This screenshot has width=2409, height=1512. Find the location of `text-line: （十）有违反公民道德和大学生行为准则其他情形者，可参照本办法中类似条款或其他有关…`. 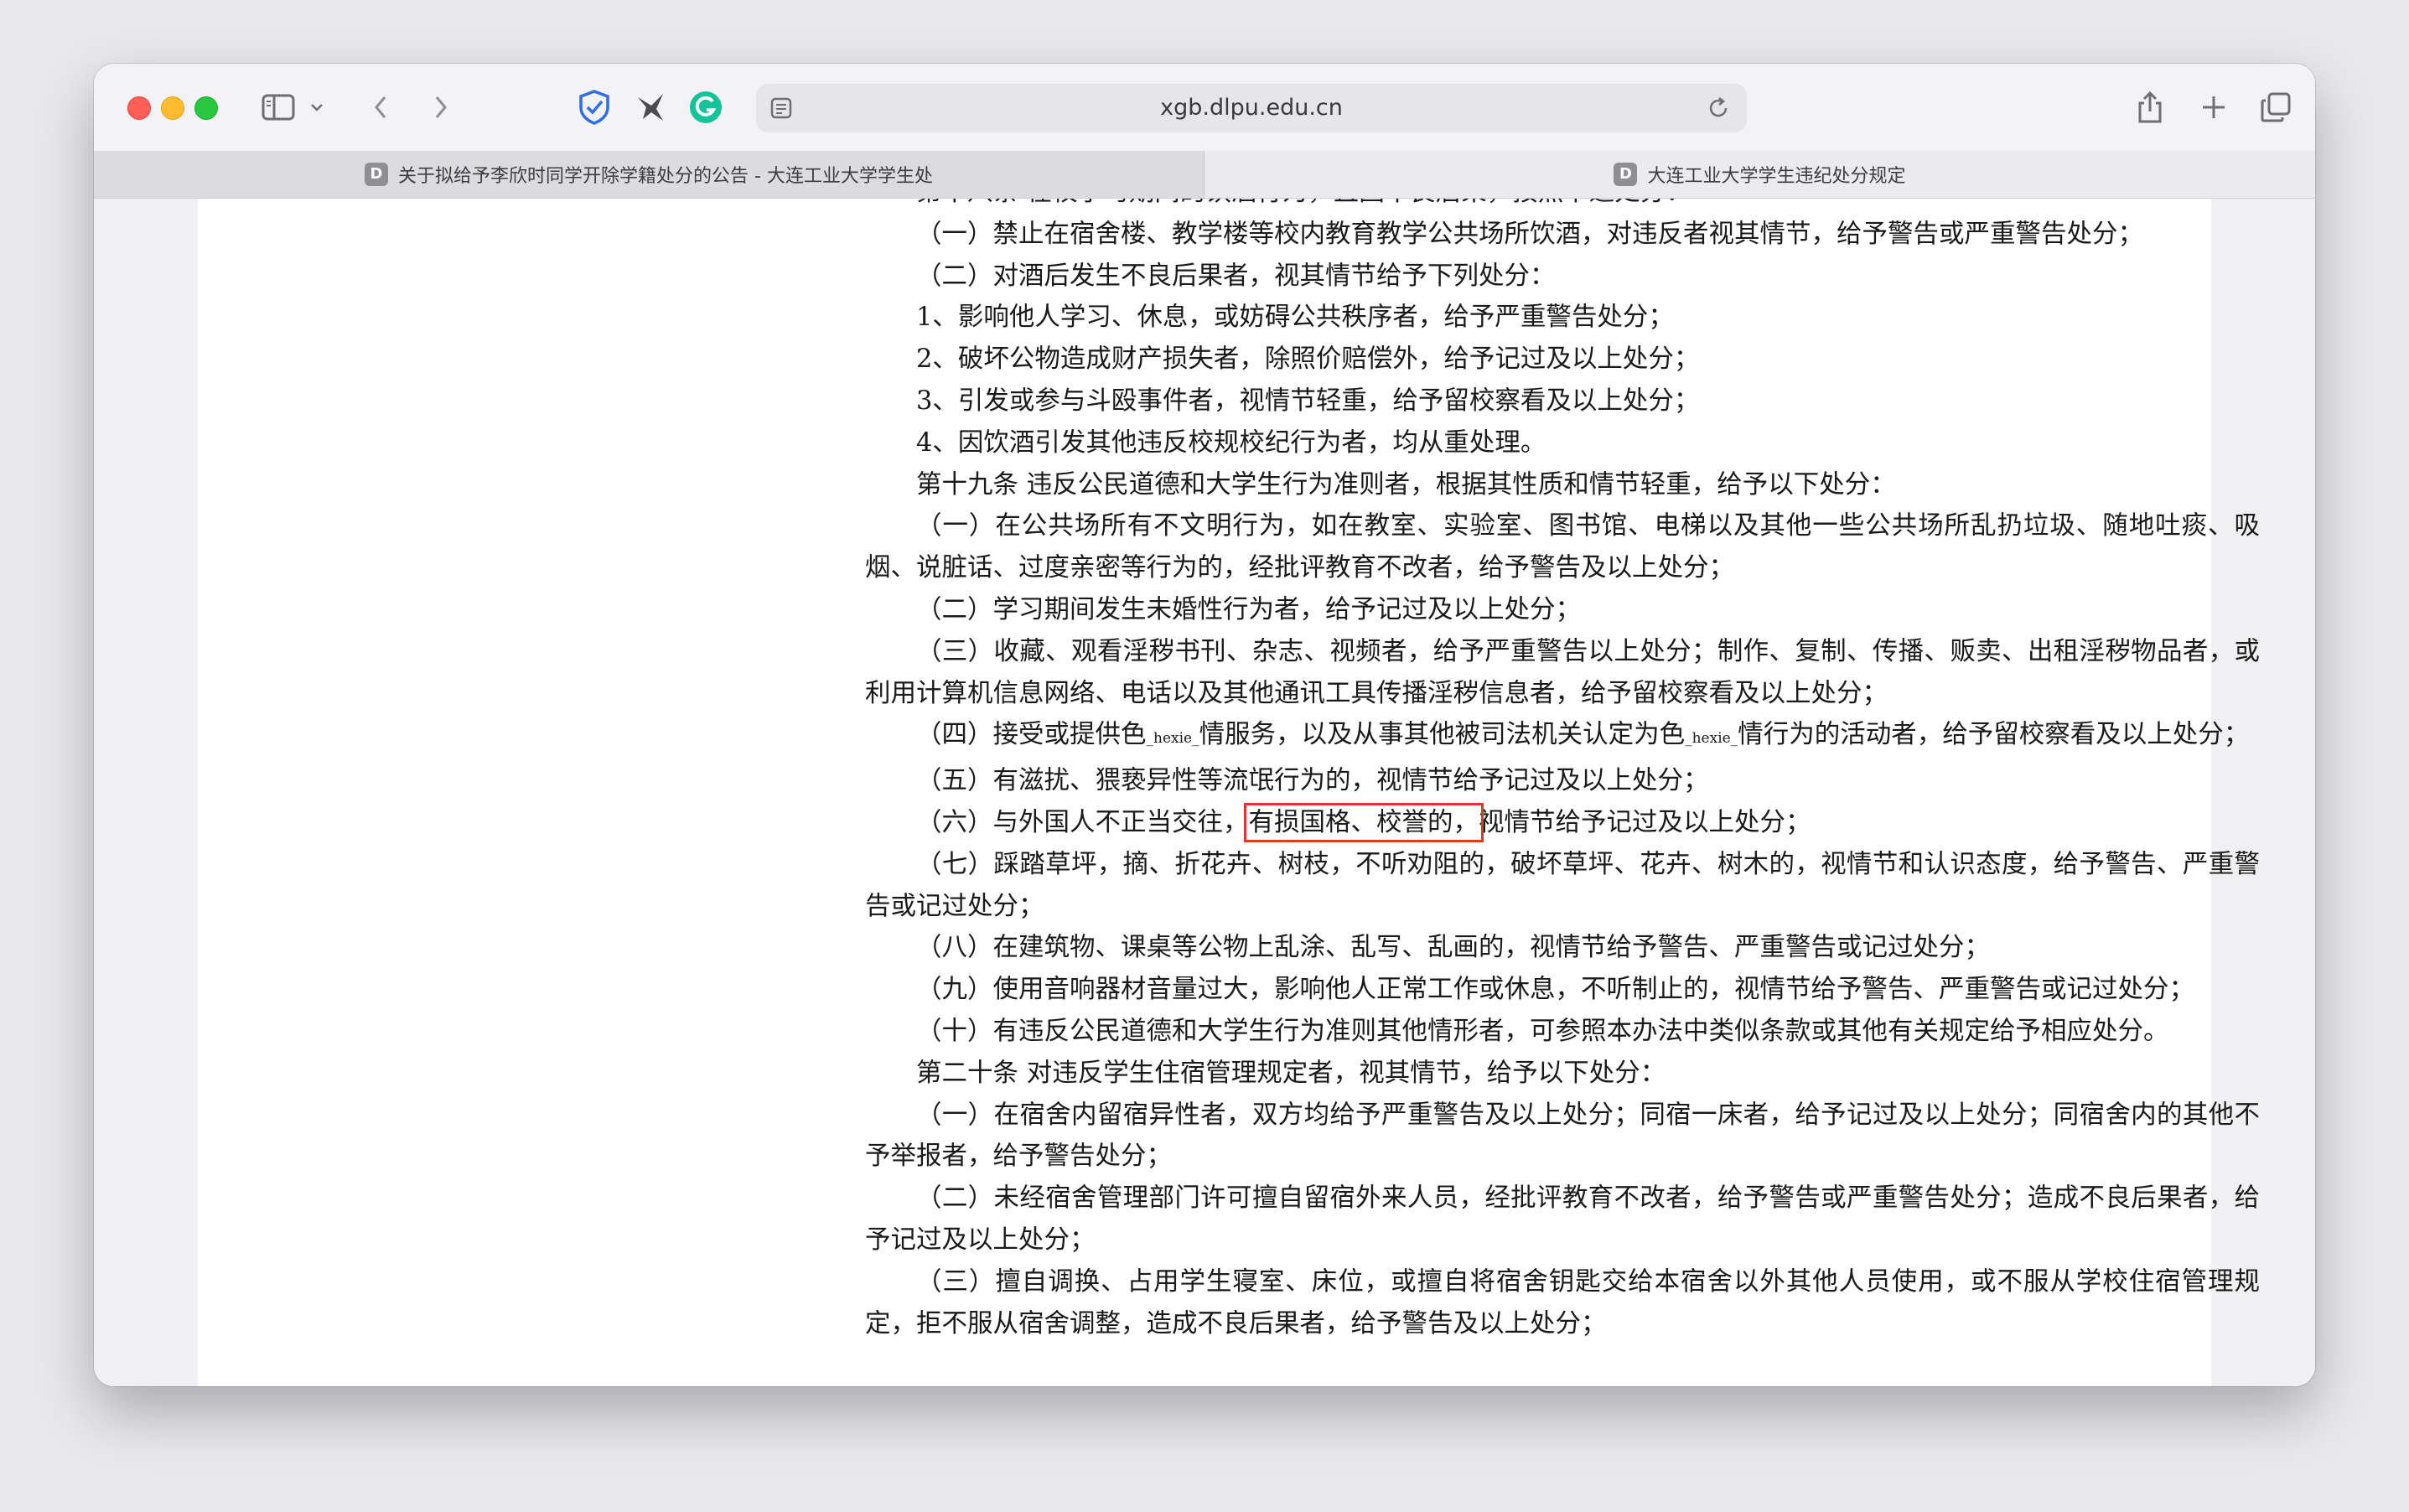

text-line: （十）有违反公民道德和大学生行为准则其他情形者，可参照本办法中类似条款或其他有关… is located at coordinates (1542, 1031).